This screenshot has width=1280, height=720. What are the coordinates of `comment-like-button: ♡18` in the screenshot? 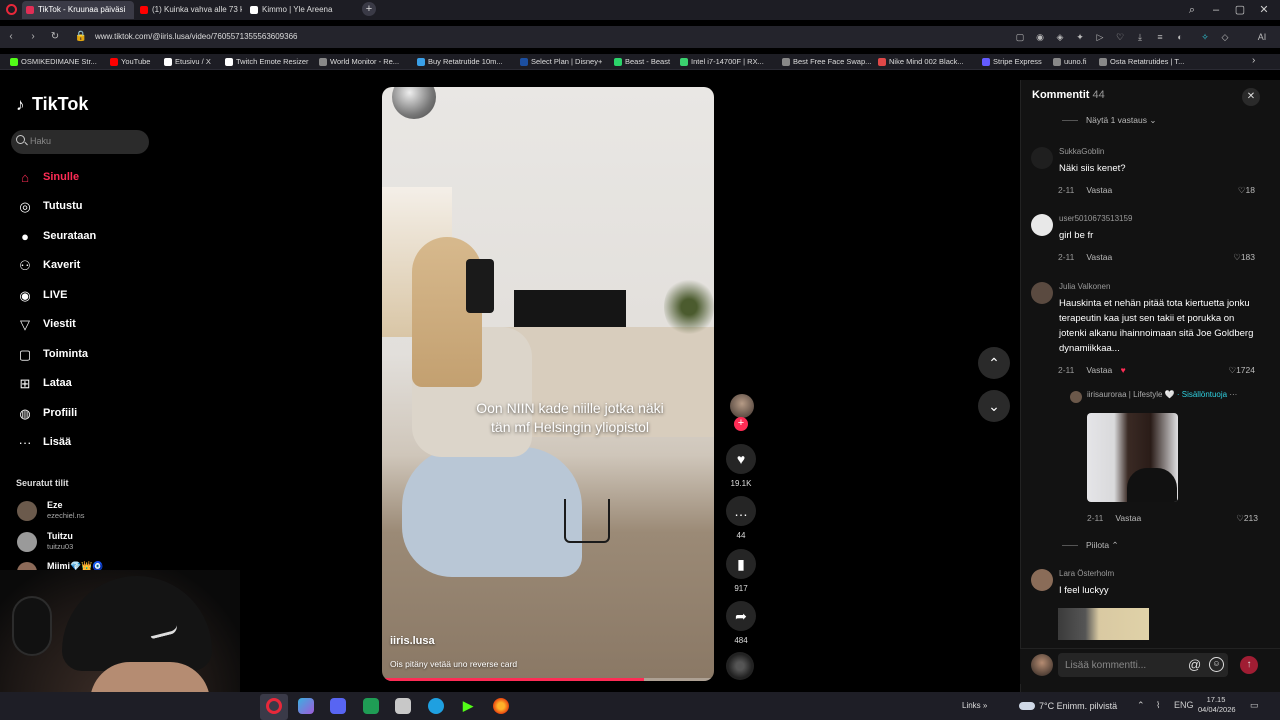 It's located at (1235, 190).